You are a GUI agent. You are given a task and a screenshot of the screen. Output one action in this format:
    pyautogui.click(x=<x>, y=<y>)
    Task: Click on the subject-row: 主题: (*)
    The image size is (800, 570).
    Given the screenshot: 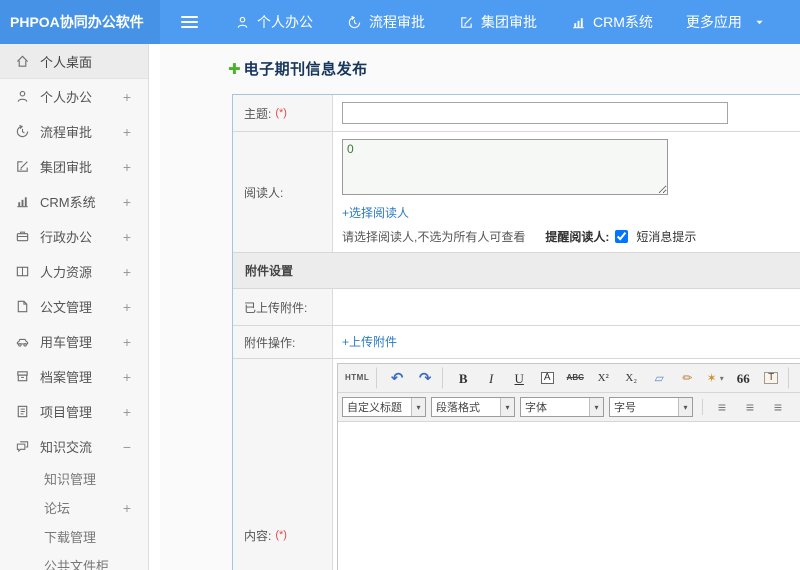 What is the action you would take?
    pyautogui.click(x=516, y=113)
    